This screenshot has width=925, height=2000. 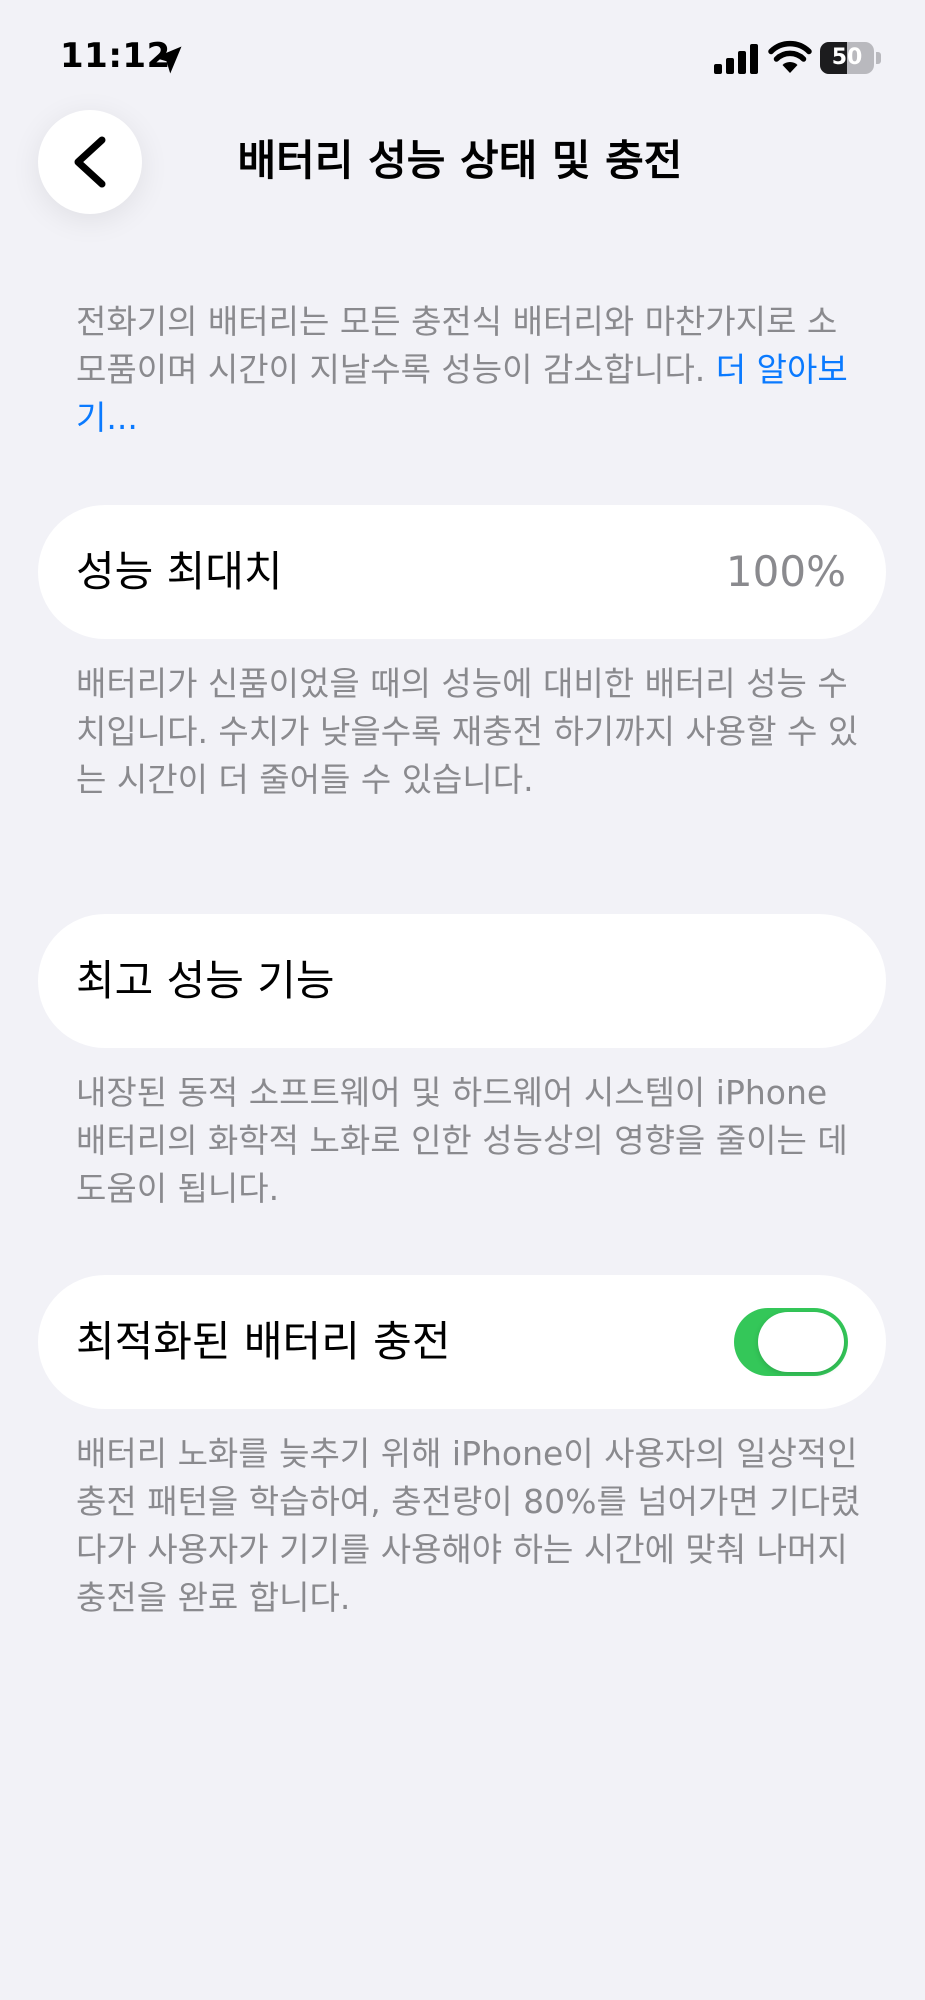 I want to click on optimized-charging-label: 최적화된 배터리 충전, so click(x=263, y=1341).